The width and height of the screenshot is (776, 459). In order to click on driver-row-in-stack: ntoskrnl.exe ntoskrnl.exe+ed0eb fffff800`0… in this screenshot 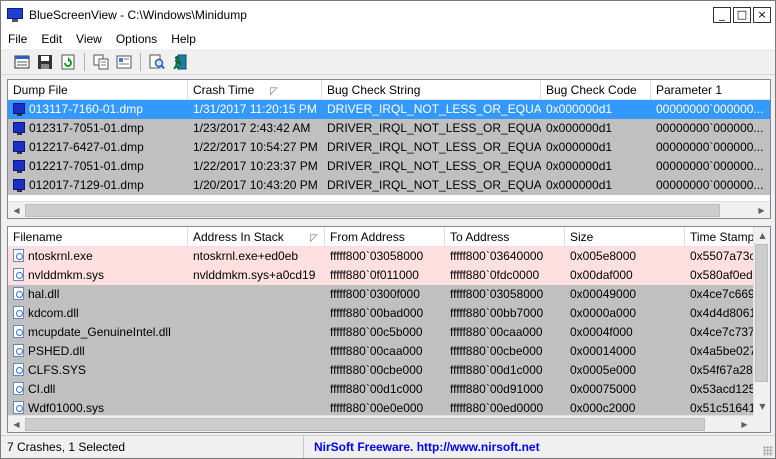, I will do `click(381, 256)`.